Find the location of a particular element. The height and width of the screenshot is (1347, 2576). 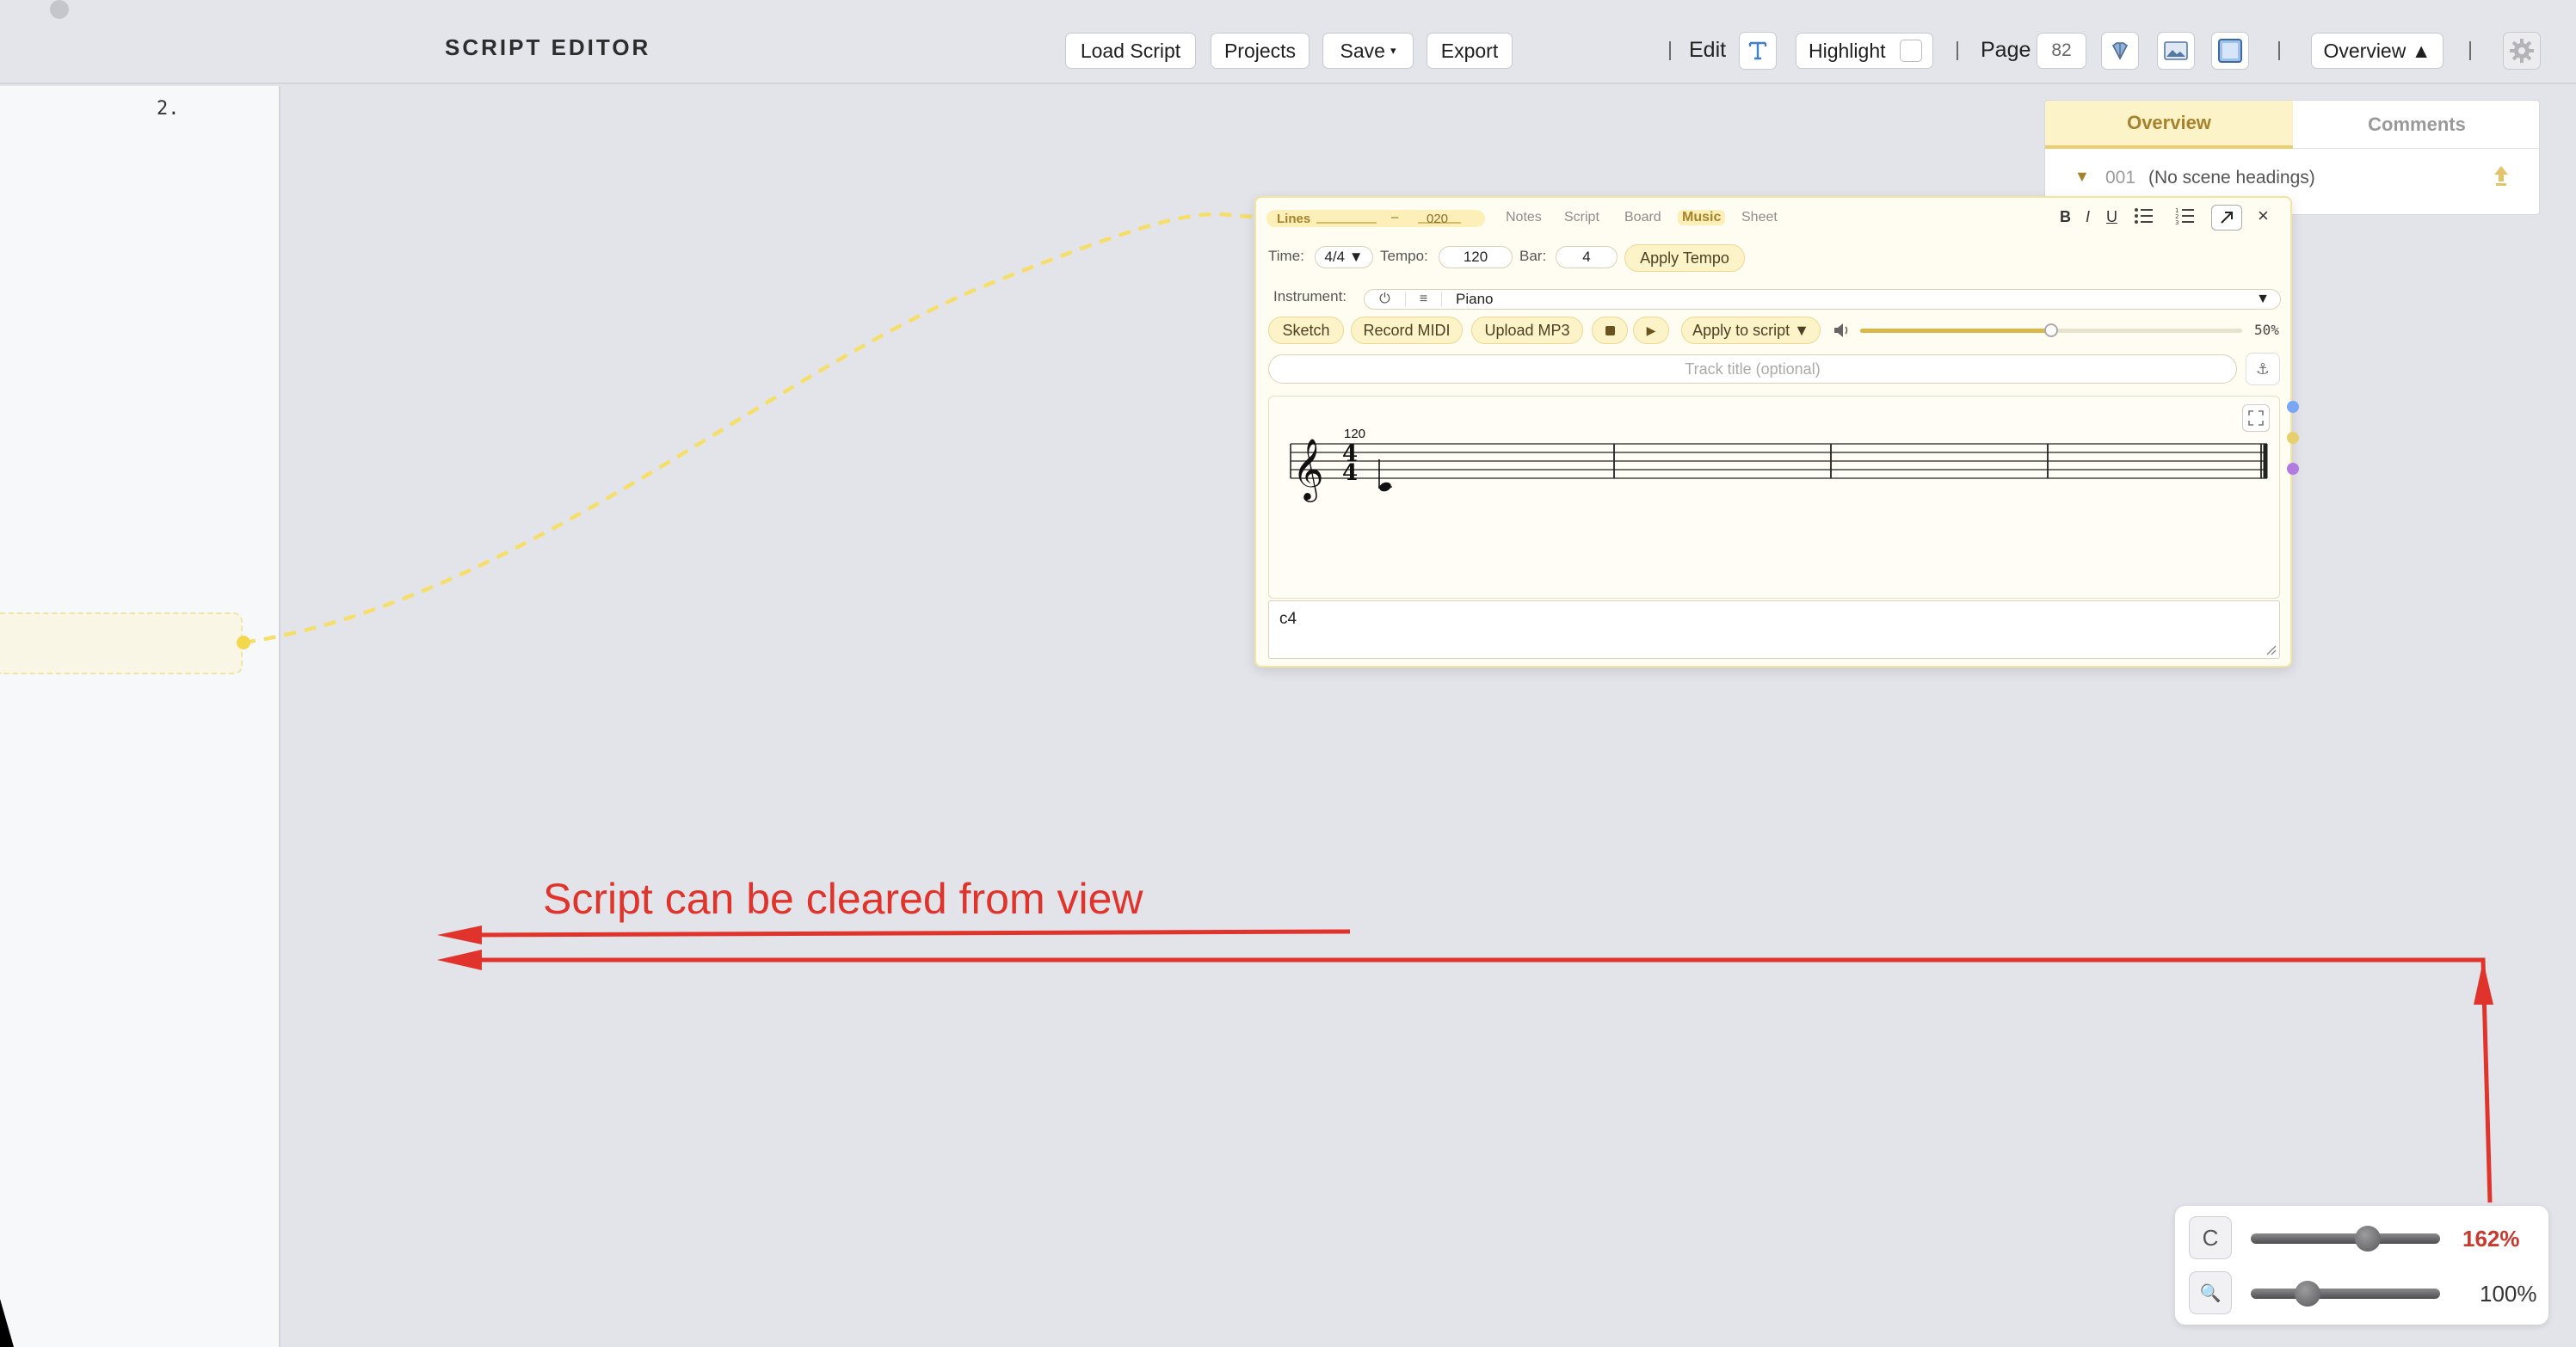

note-c4 is located at coordinates (1385, 487).